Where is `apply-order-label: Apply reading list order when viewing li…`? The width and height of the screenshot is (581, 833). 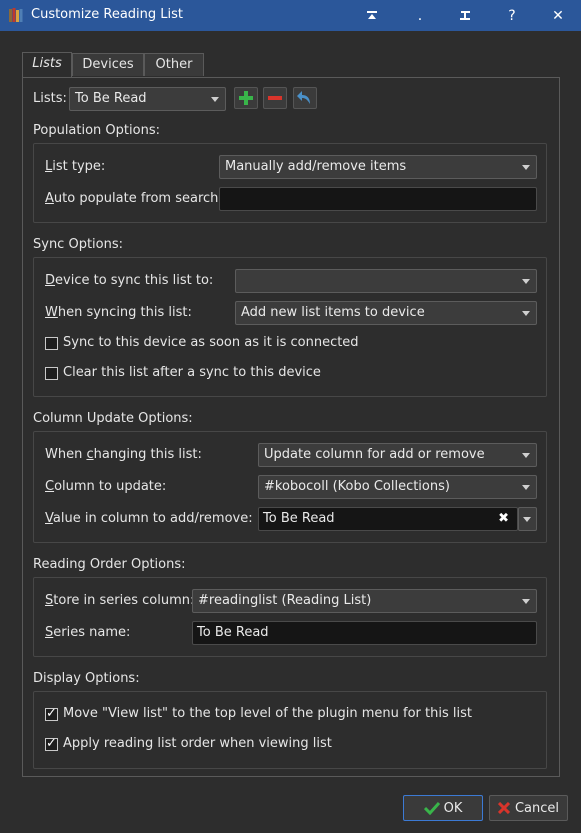
apply-order-label: Apply reading list order when viewing li… is located at coordinates (197, 743).